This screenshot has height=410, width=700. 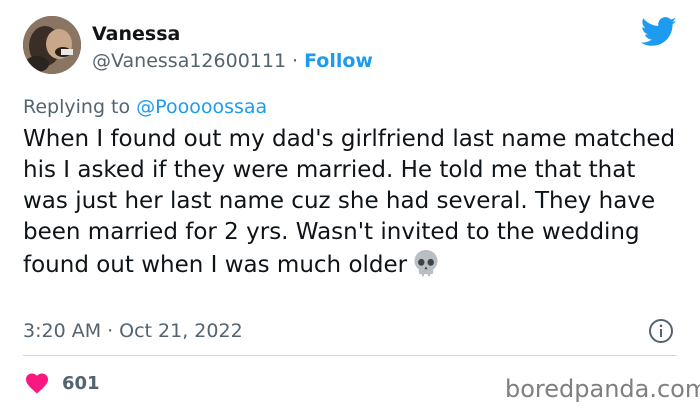 I want to click on replying-prefix: Replying to, so click(x=77, y=107).